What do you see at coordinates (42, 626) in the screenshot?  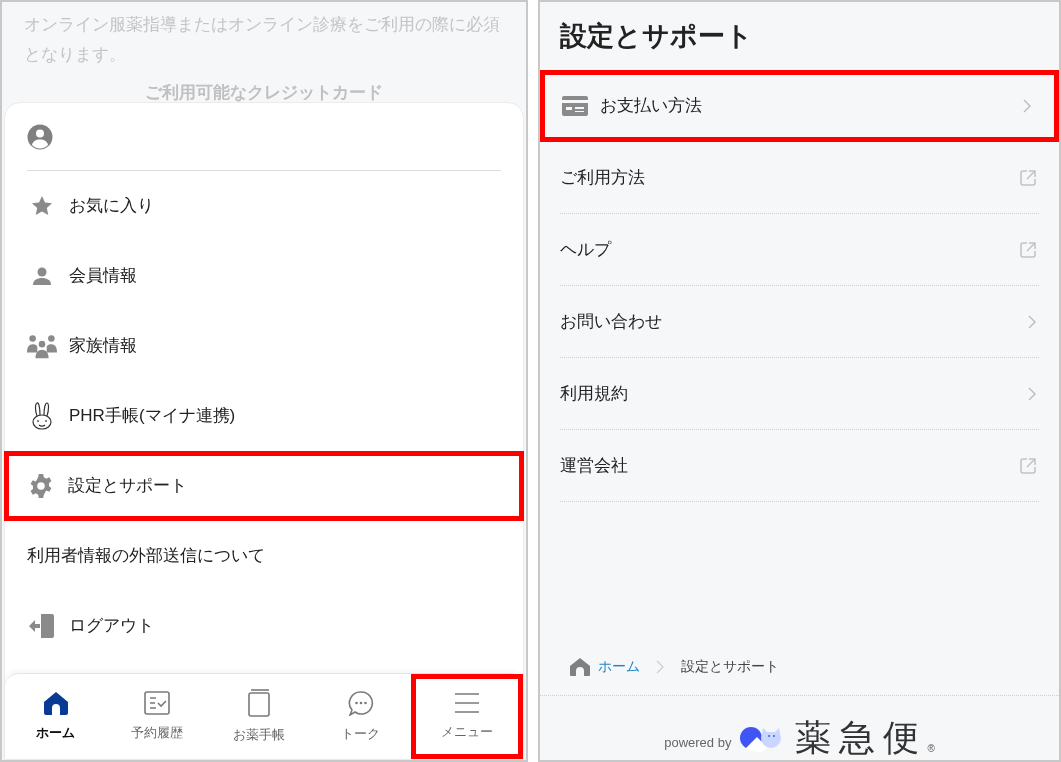 I see `logout-icon` at bounding box center [42, 626].